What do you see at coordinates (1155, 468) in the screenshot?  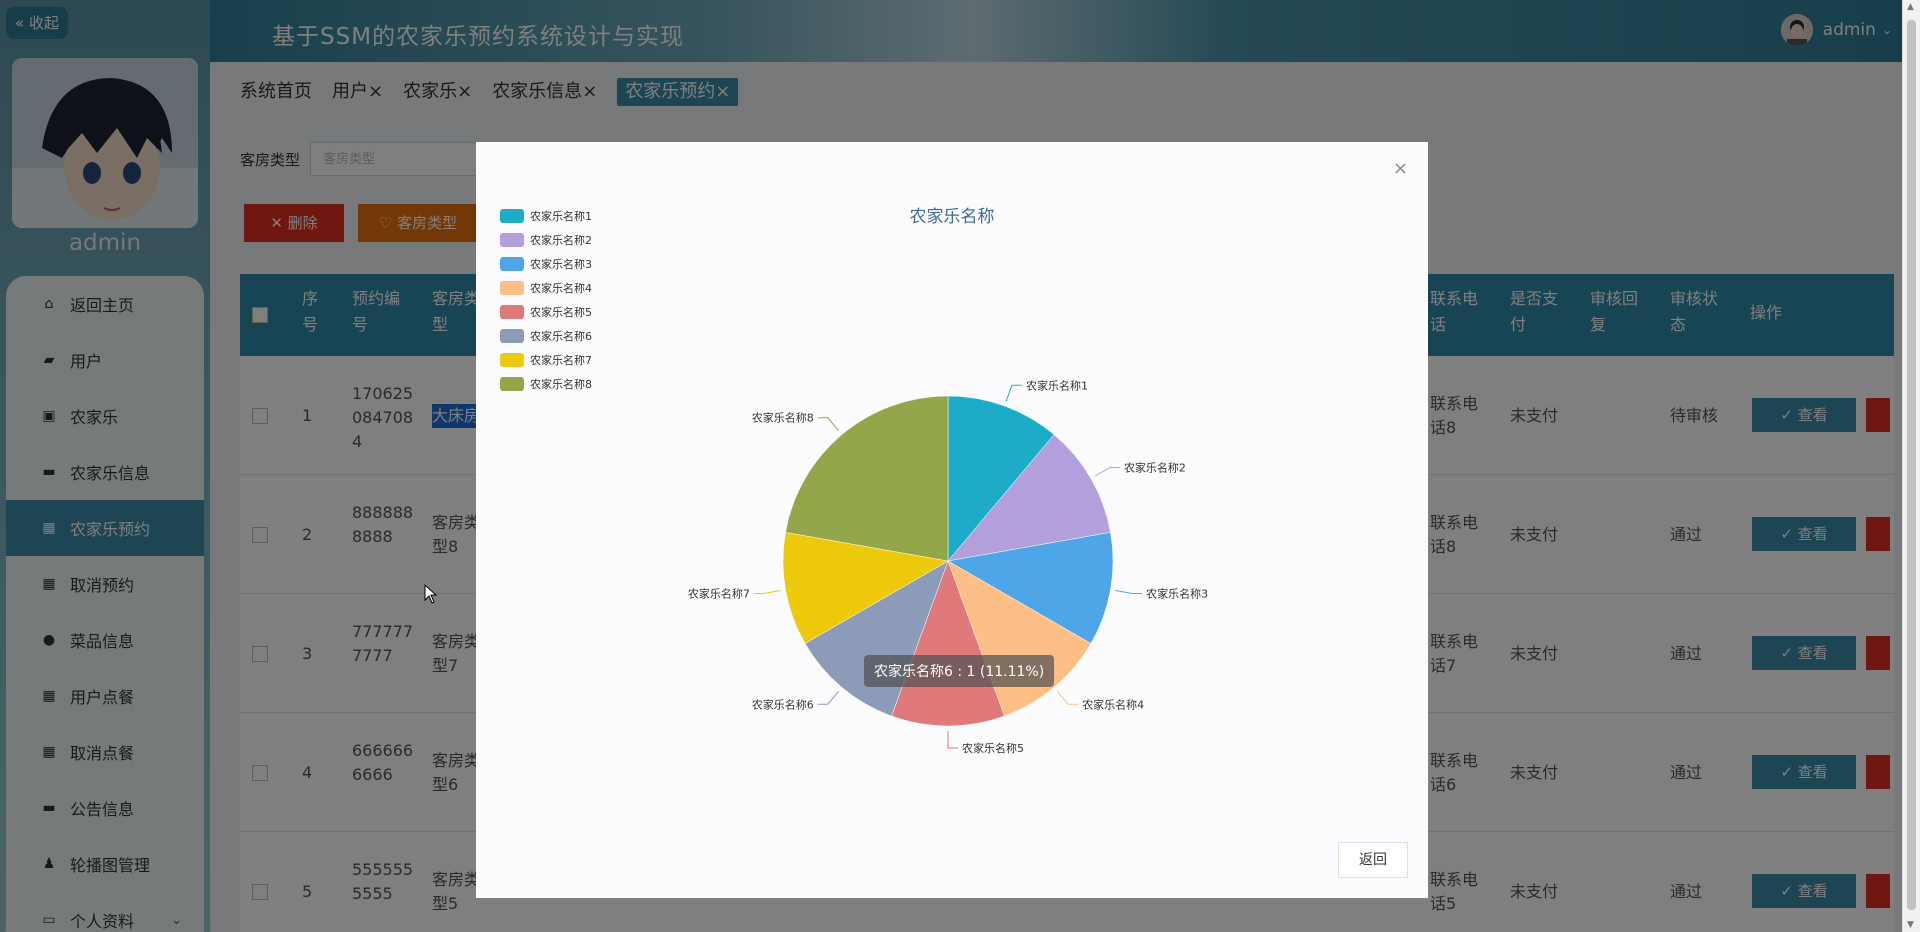 I see `pie-slice-label: 农家乐名称2` at bounding box center [1155, 468].